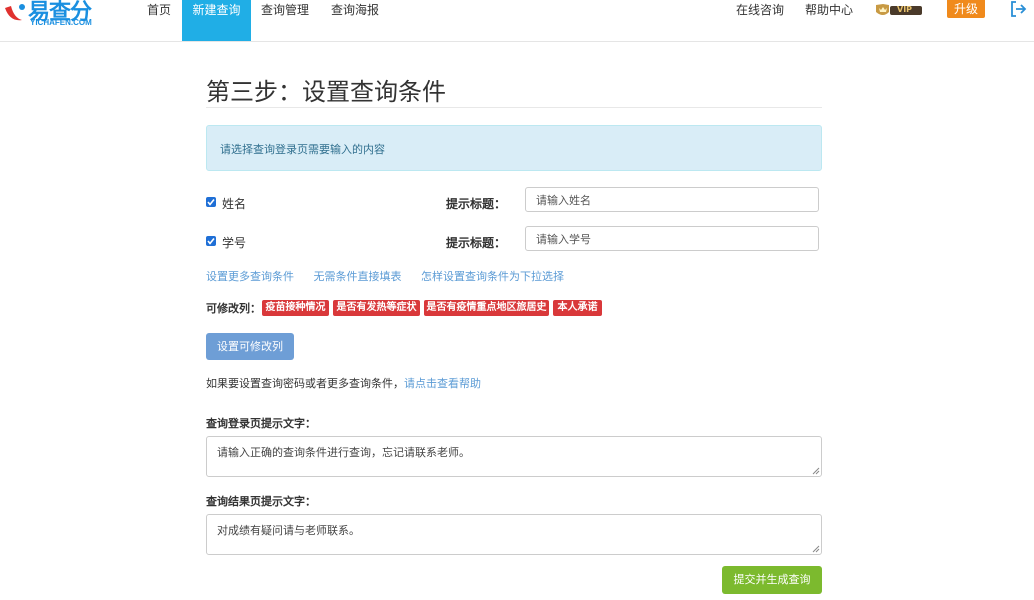 This screenshot has height=600, width=1034. What do you see at coordinates (476, 204) in the screenshot?
I see `name-hint-label: 提示标题：` at bounding box center [476, 204].